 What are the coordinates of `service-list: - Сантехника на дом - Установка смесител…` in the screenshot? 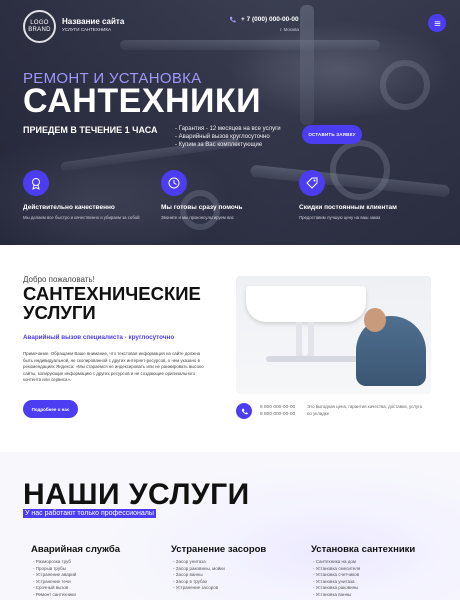 It's located at (336, 578).